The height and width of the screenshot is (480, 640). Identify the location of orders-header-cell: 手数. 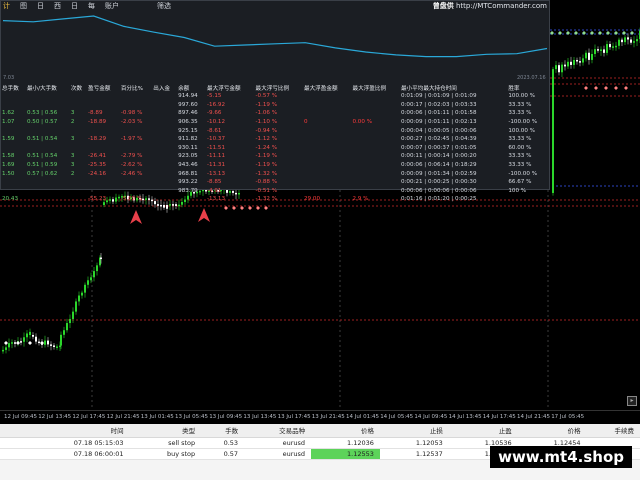
(223, 431).